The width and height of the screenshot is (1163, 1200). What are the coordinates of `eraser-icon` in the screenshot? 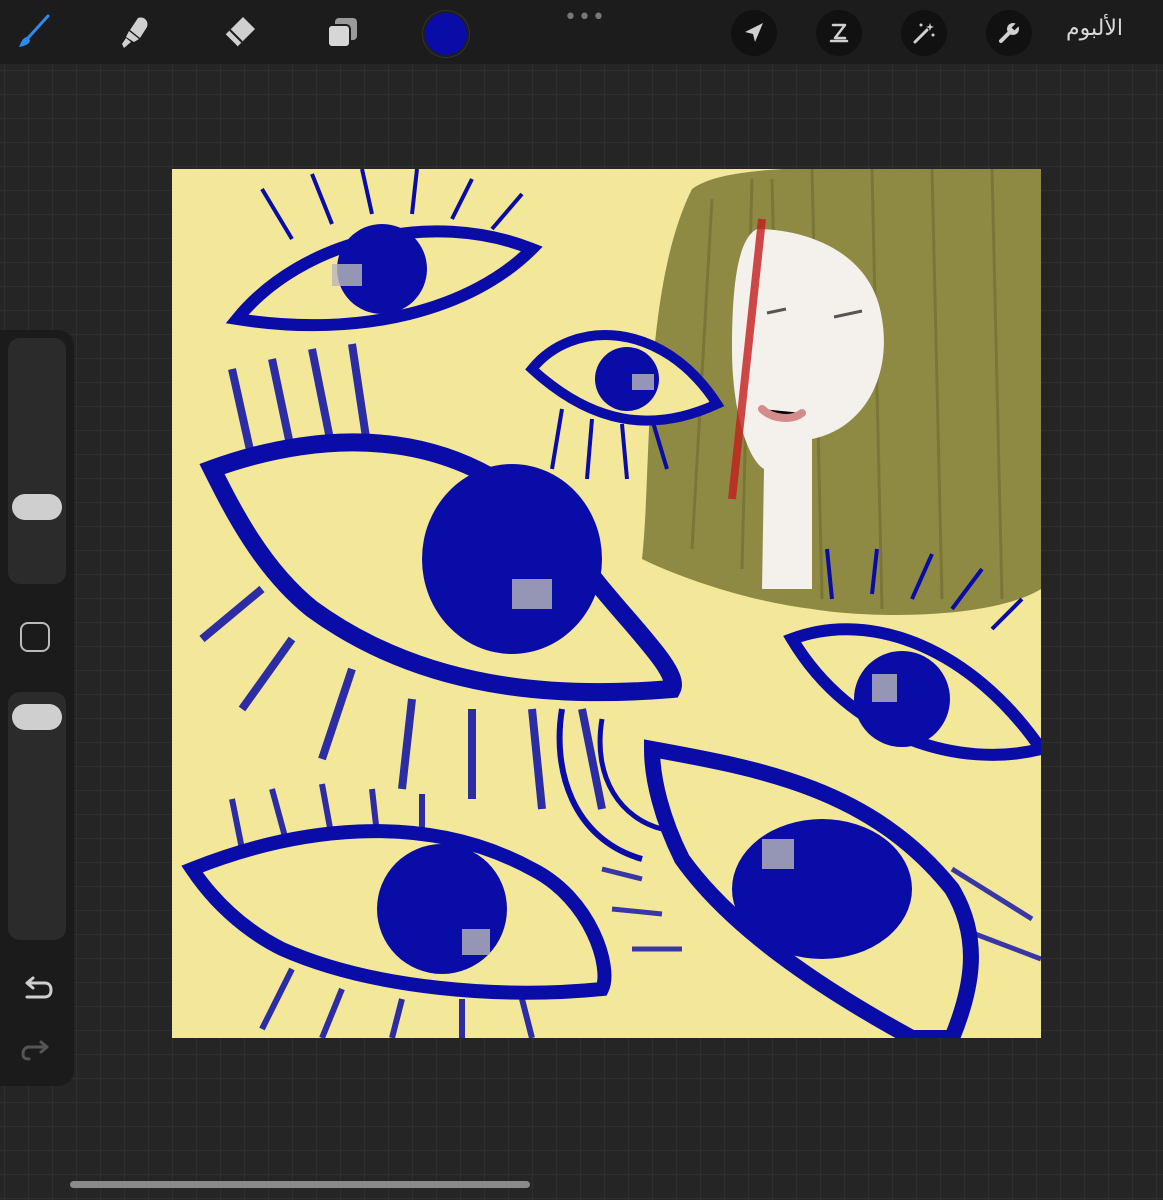 It's located at (239, 32).